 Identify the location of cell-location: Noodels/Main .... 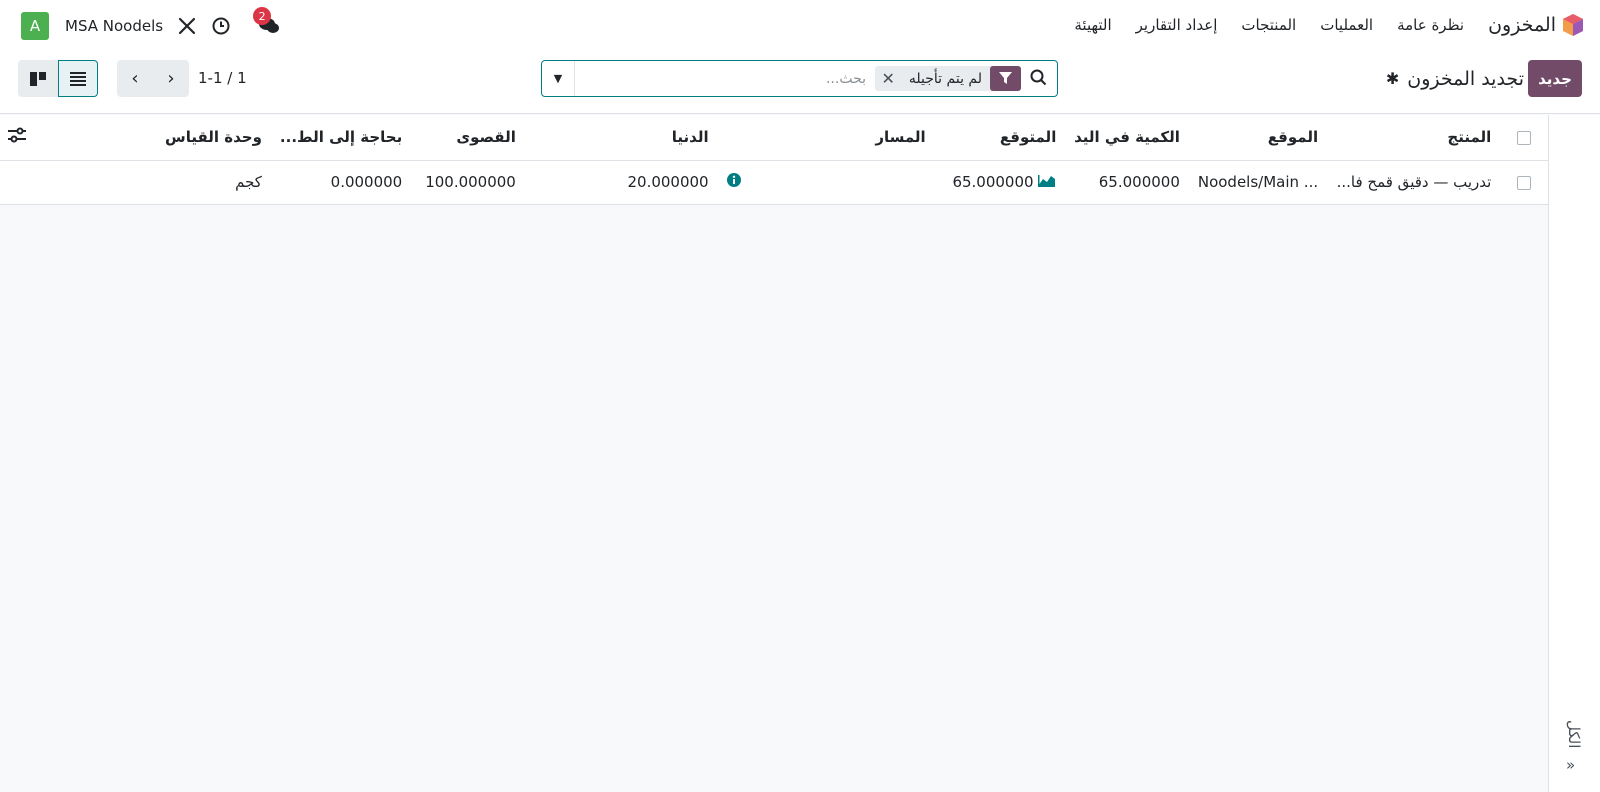
(1257, 182).